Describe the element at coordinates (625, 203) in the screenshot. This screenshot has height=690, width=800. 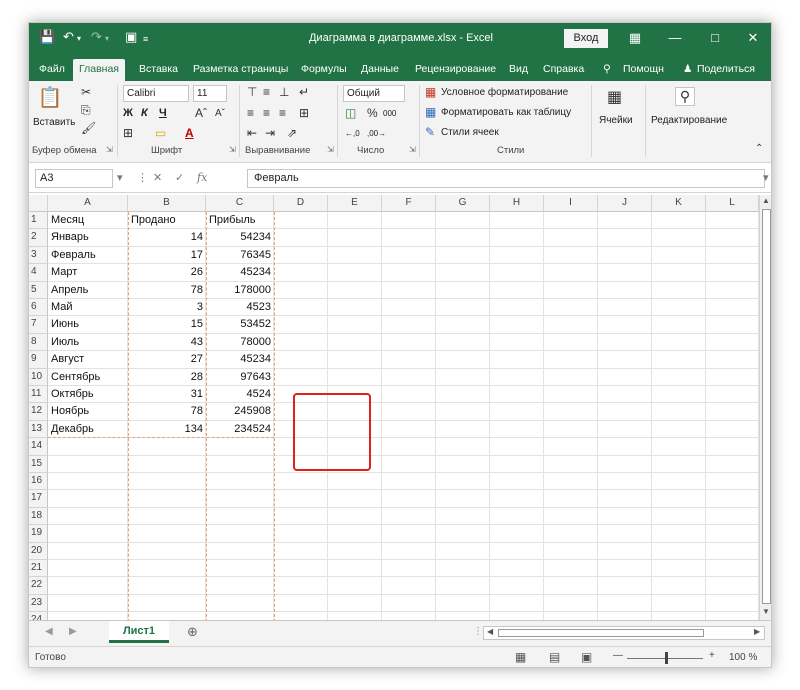
I see `column-header-j: J` at that location.